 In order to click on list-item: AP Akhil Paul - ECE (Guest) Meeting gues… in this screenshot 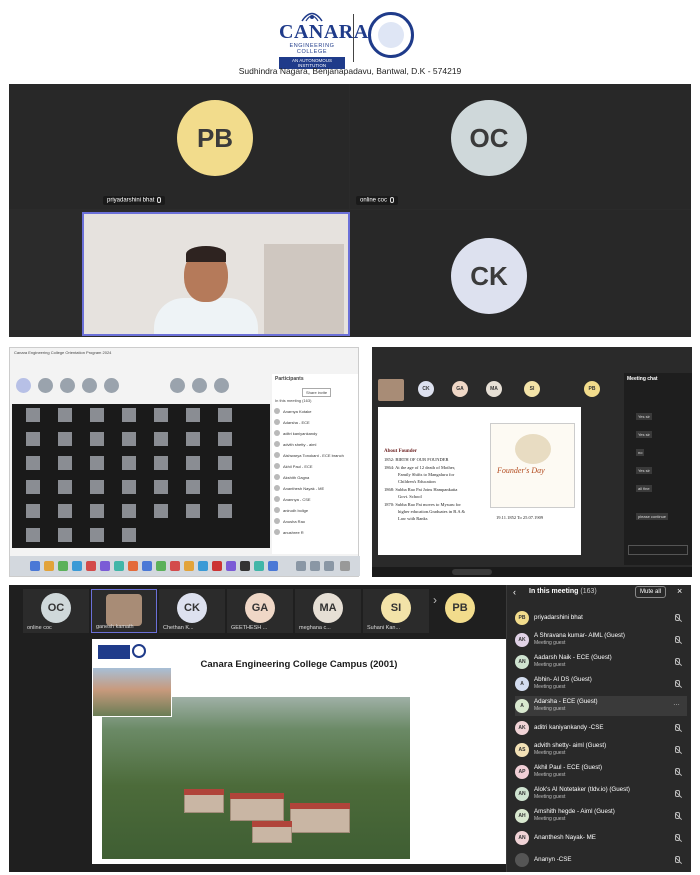, I will do `click(601, 772)`.